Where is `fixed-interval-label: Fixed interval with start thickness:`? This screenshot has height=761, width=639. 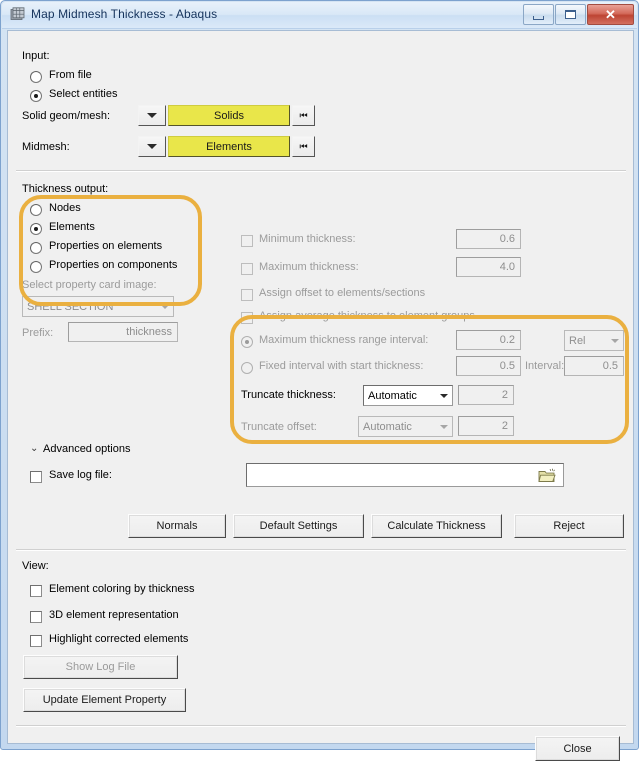
fixed-interval-label: Fixed interval with start thickness: is located at coordinates (341, 366).